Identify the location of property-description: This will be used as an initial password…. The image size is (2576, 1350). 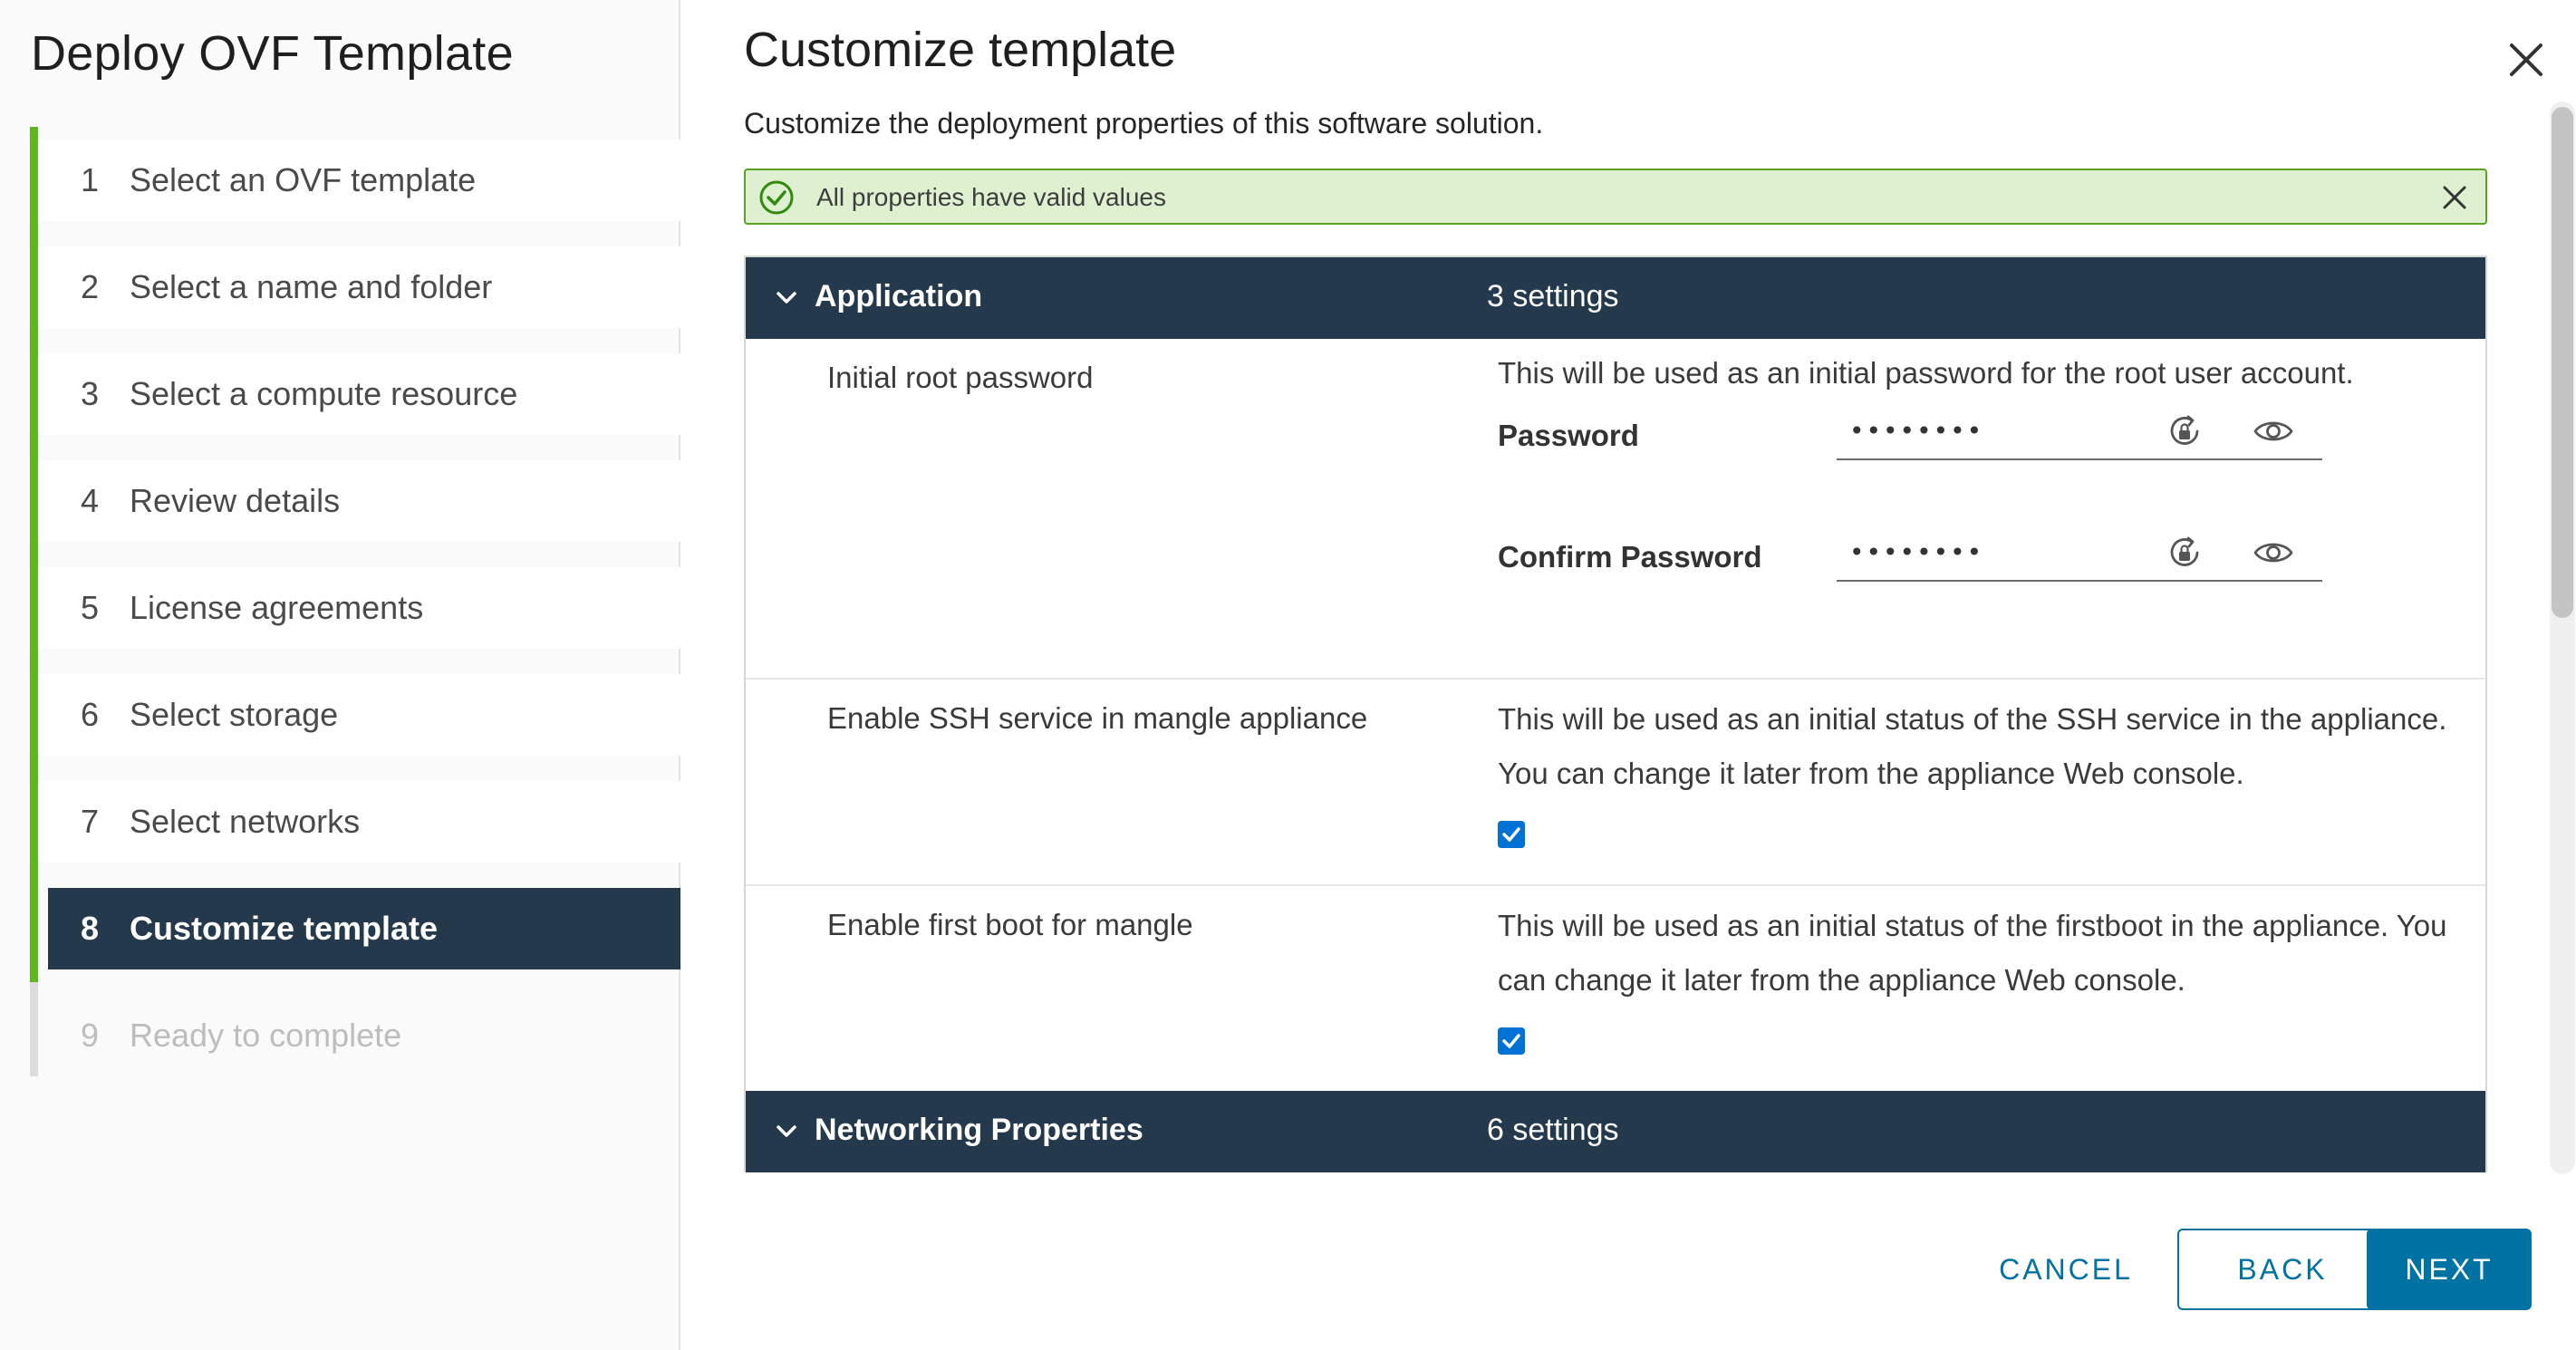
(1926, 373).